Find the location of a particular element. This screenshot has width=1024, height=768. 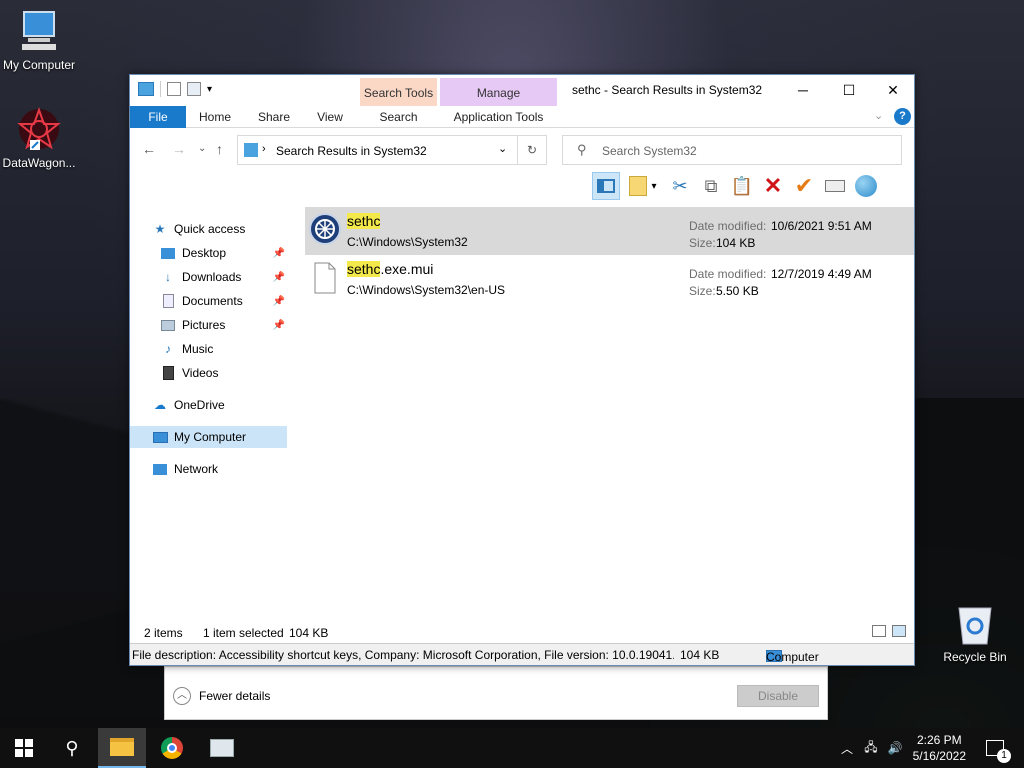

large-icons-view-icon is located at coordinates (899, 631).